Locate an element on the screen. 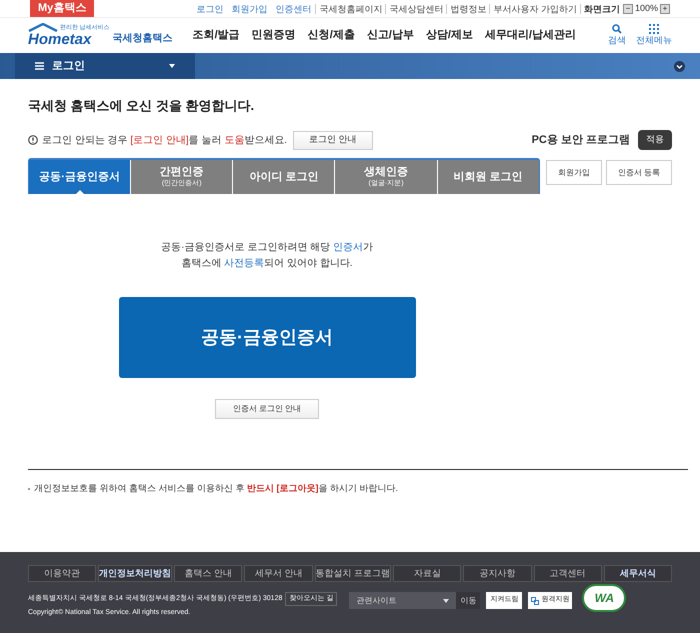 This screenshot has width=700, height=633. top-link: 국세청홈페이지 is located at coordinates (350, 9).